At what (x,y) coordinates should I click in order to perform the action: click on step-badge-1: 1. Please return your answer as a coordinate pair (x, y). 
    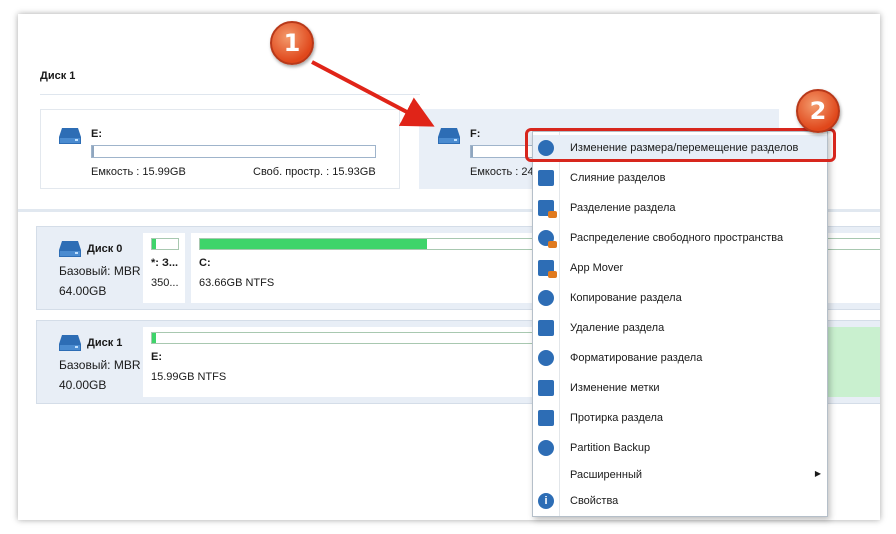
    Looking at the image, I should click on (292, 43).